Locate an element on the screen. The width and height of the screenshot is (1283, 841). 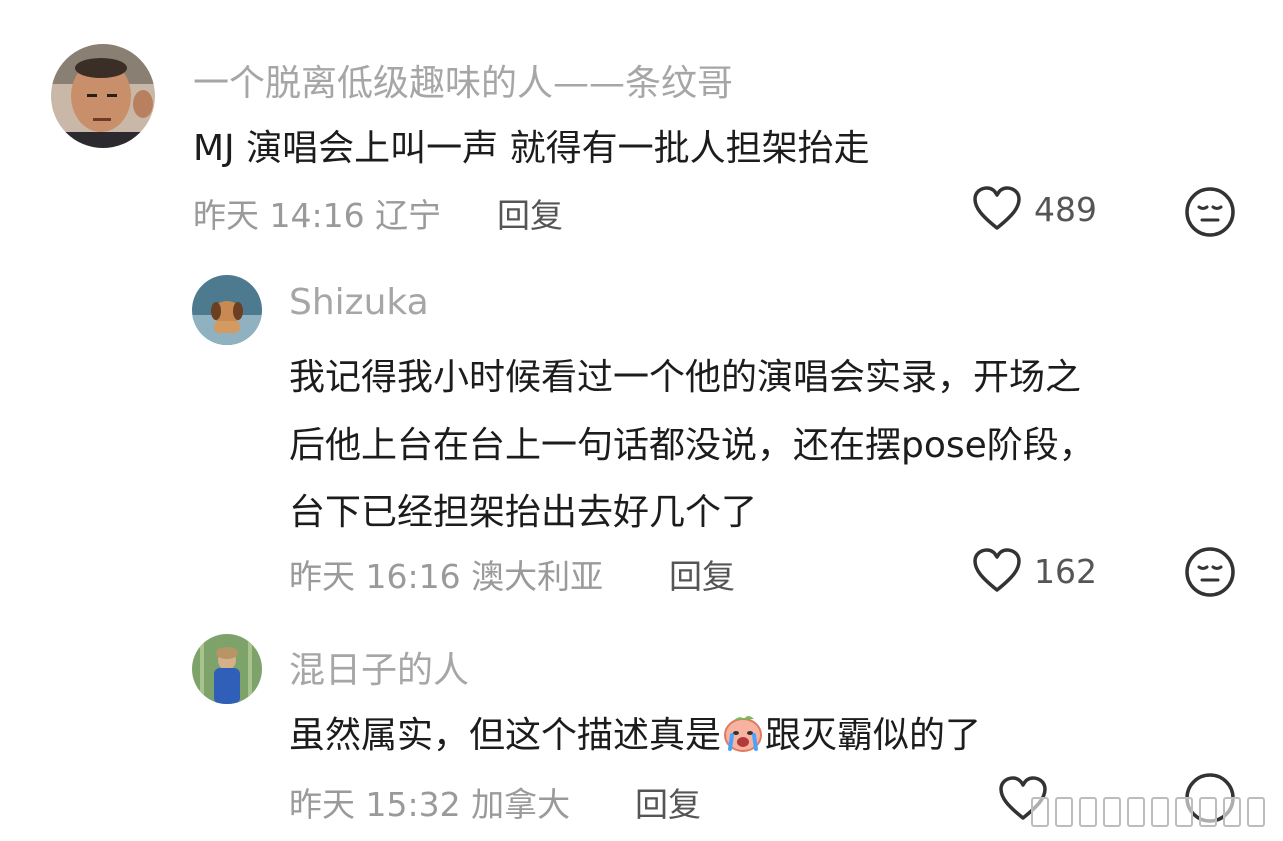
like-button: 489 is located at coordinates (1034, 209).